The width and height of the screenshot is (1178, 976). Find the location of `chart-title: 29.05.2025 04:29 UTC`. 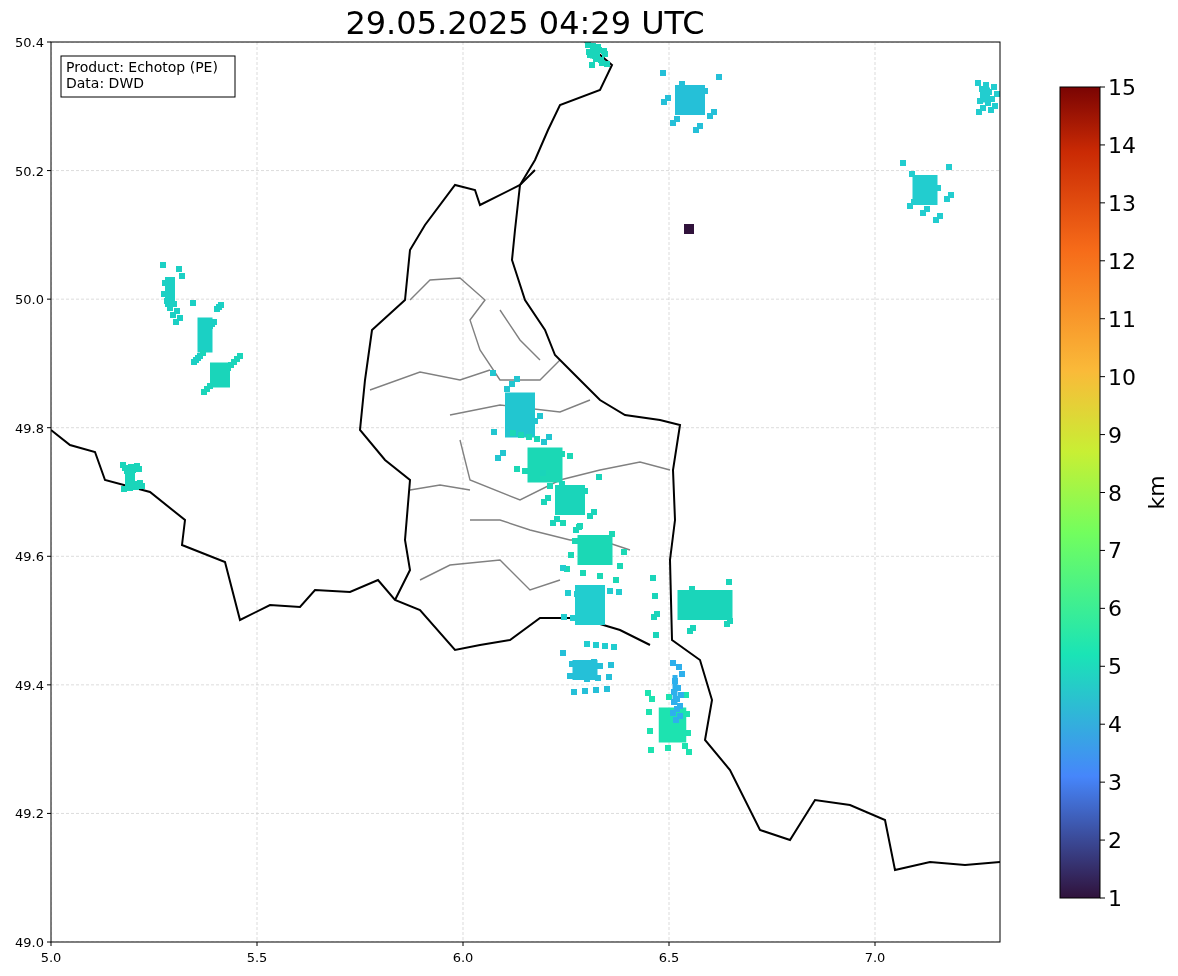

chart-title: 29.05.2025 04:29 UTC is located at coordinates (525, 23).